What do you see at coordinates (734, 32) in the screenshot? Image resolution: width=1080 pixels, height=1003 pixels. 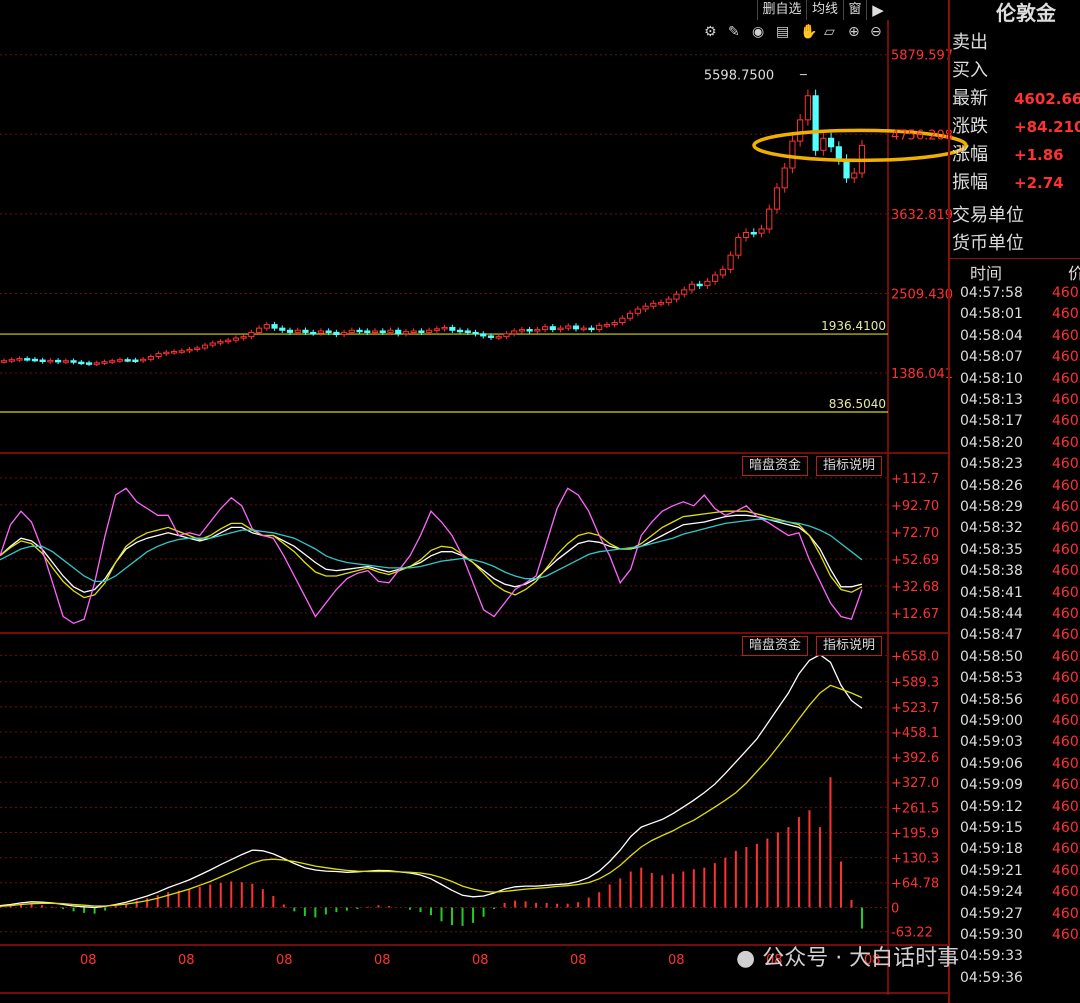 I see `pen-icon: ✎` at bounding box center [734, 32].